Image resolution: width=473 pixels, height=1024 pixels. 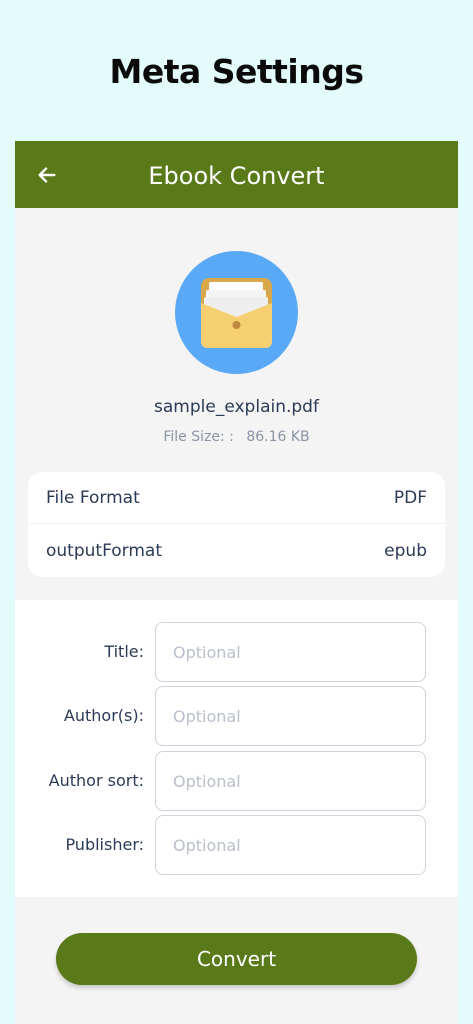 I want to click on publisher-label: Publisher:, so click(x=104, y=844).